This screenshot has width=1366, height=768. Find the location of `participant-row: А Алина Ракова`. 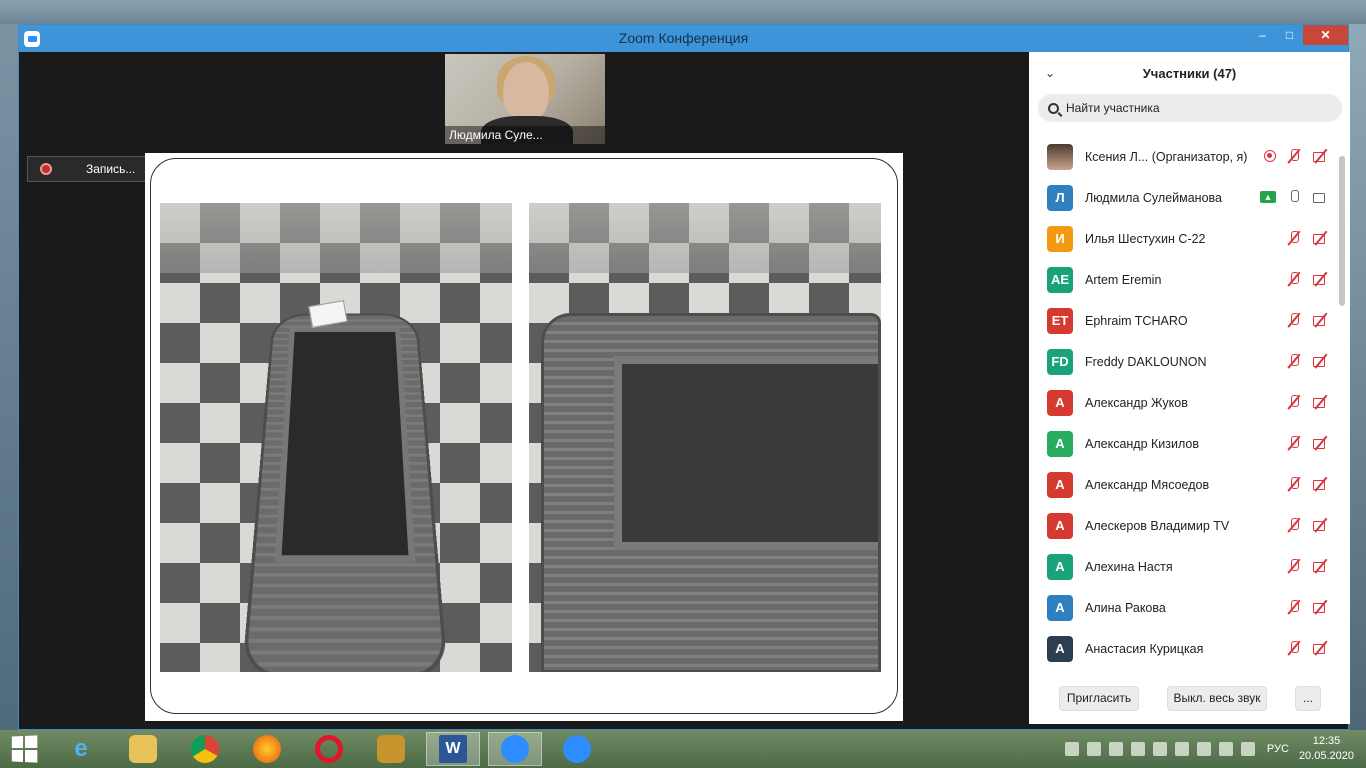

participant-row: А Алина Ракова is located at coordinates (1189, 607).